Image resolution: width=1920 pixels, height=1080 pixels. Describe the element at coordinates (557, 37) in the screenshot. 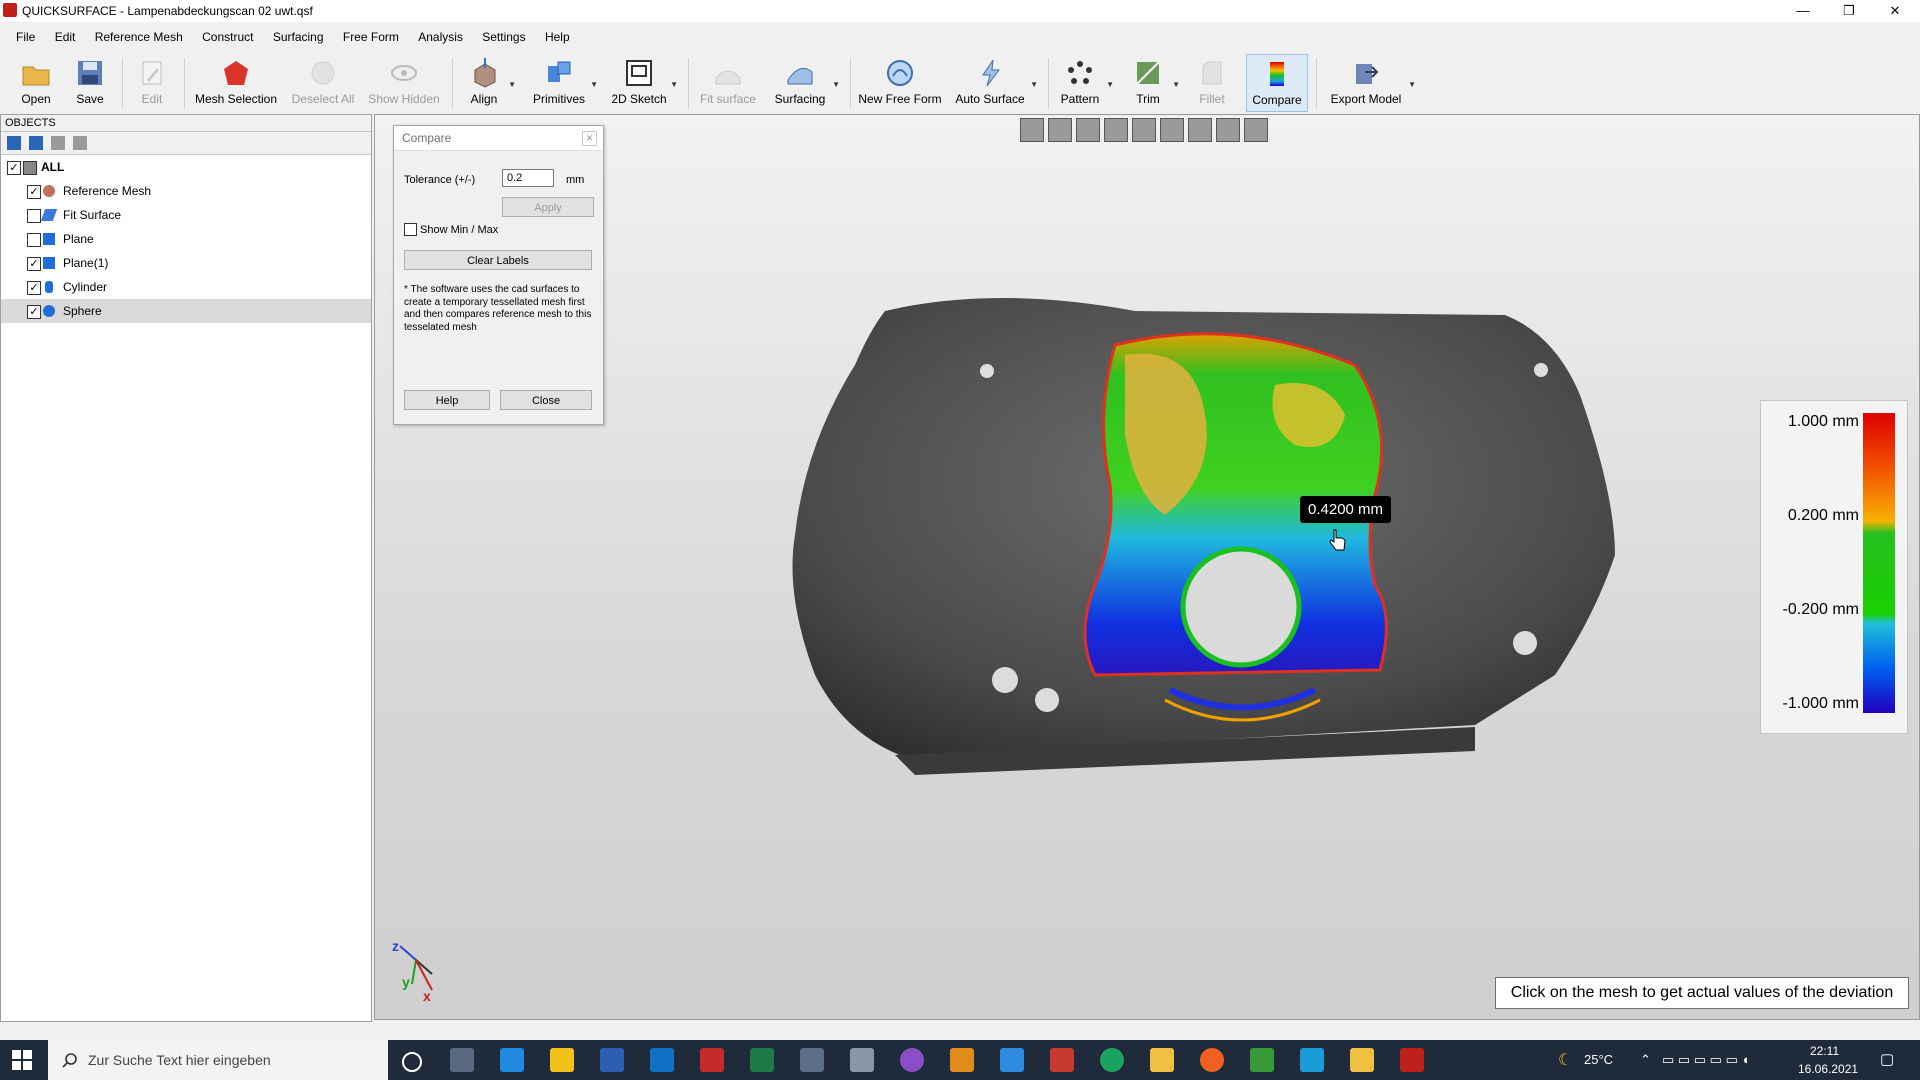

I see `menu-help: Help` at that location.